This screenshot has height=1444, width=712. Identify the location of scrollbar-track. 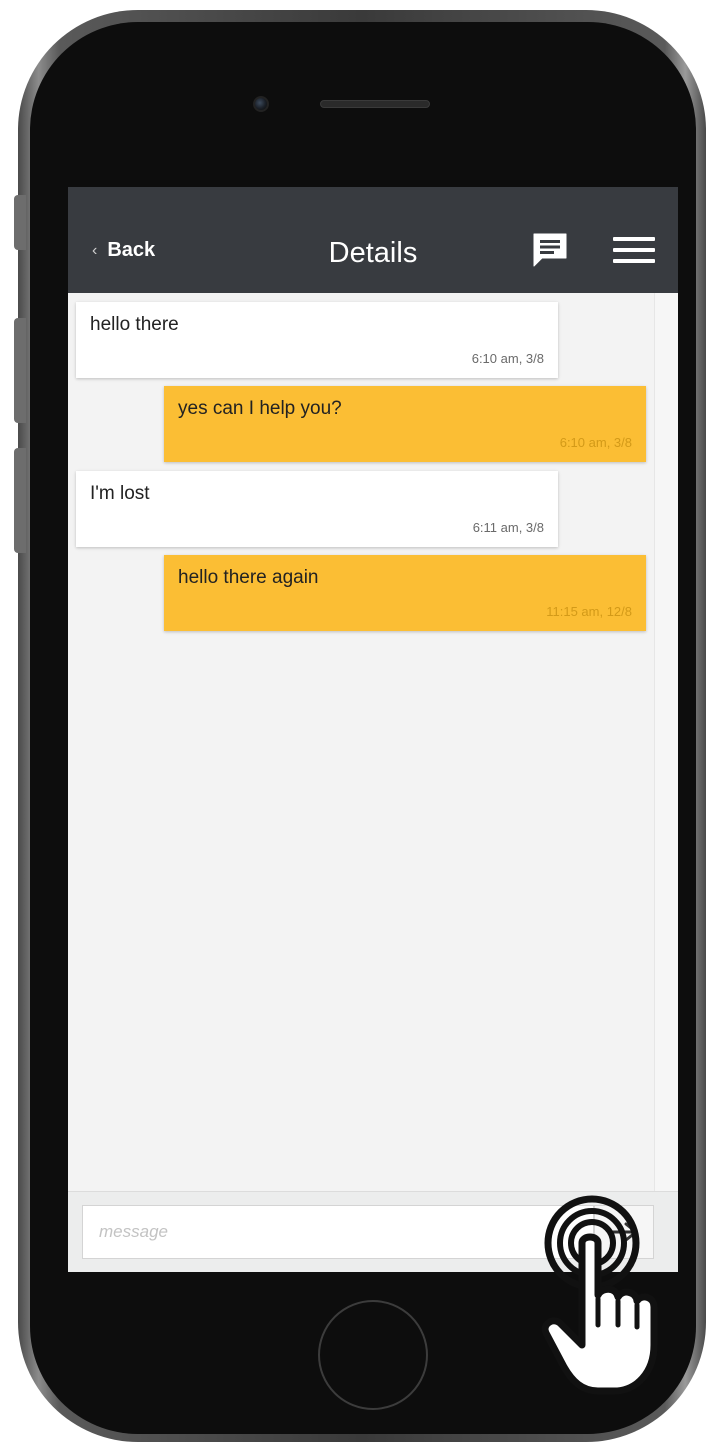
(666, 742).